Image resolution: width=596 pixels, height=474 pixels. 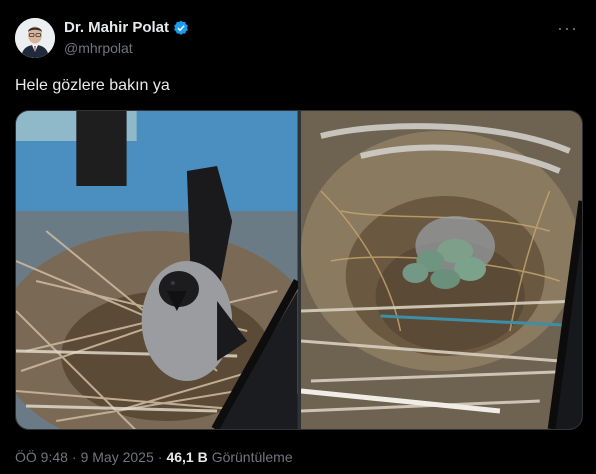 I want to click on author-name-row: Dr. Mahir Polat, so click(x=126, y=27).